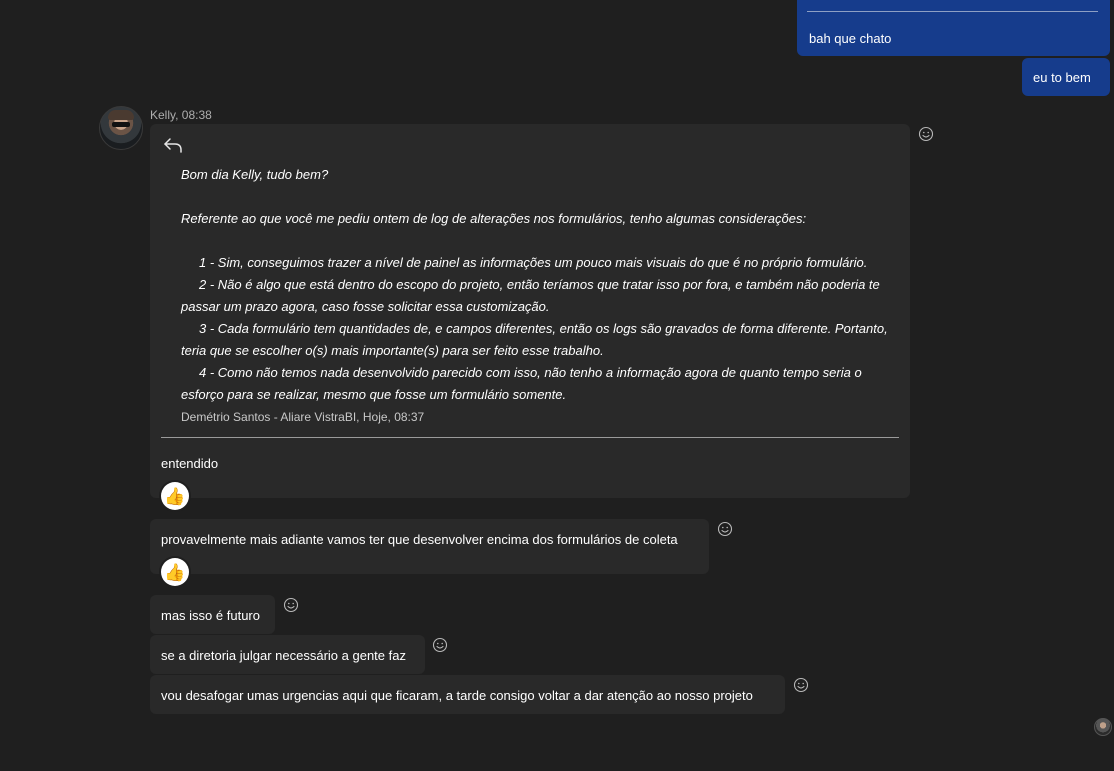  What do you see at coordinates (190, 463) in the screenshot?
I see `message-text: entendido` at bounding box center [190, 463].